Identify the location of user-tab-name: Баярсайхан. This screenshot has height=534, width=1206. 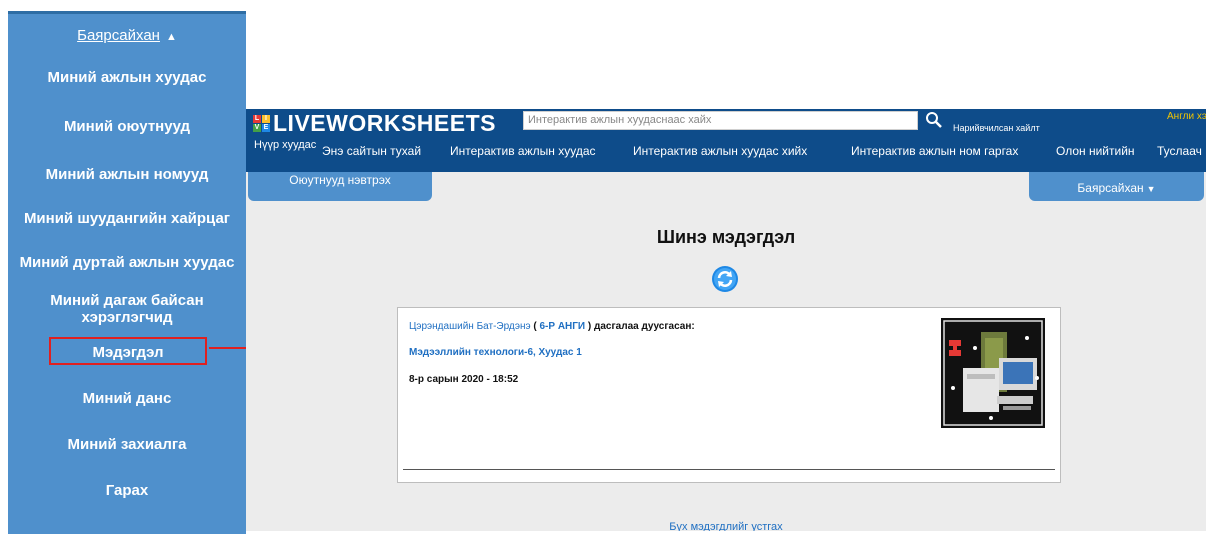
(1110, 188).